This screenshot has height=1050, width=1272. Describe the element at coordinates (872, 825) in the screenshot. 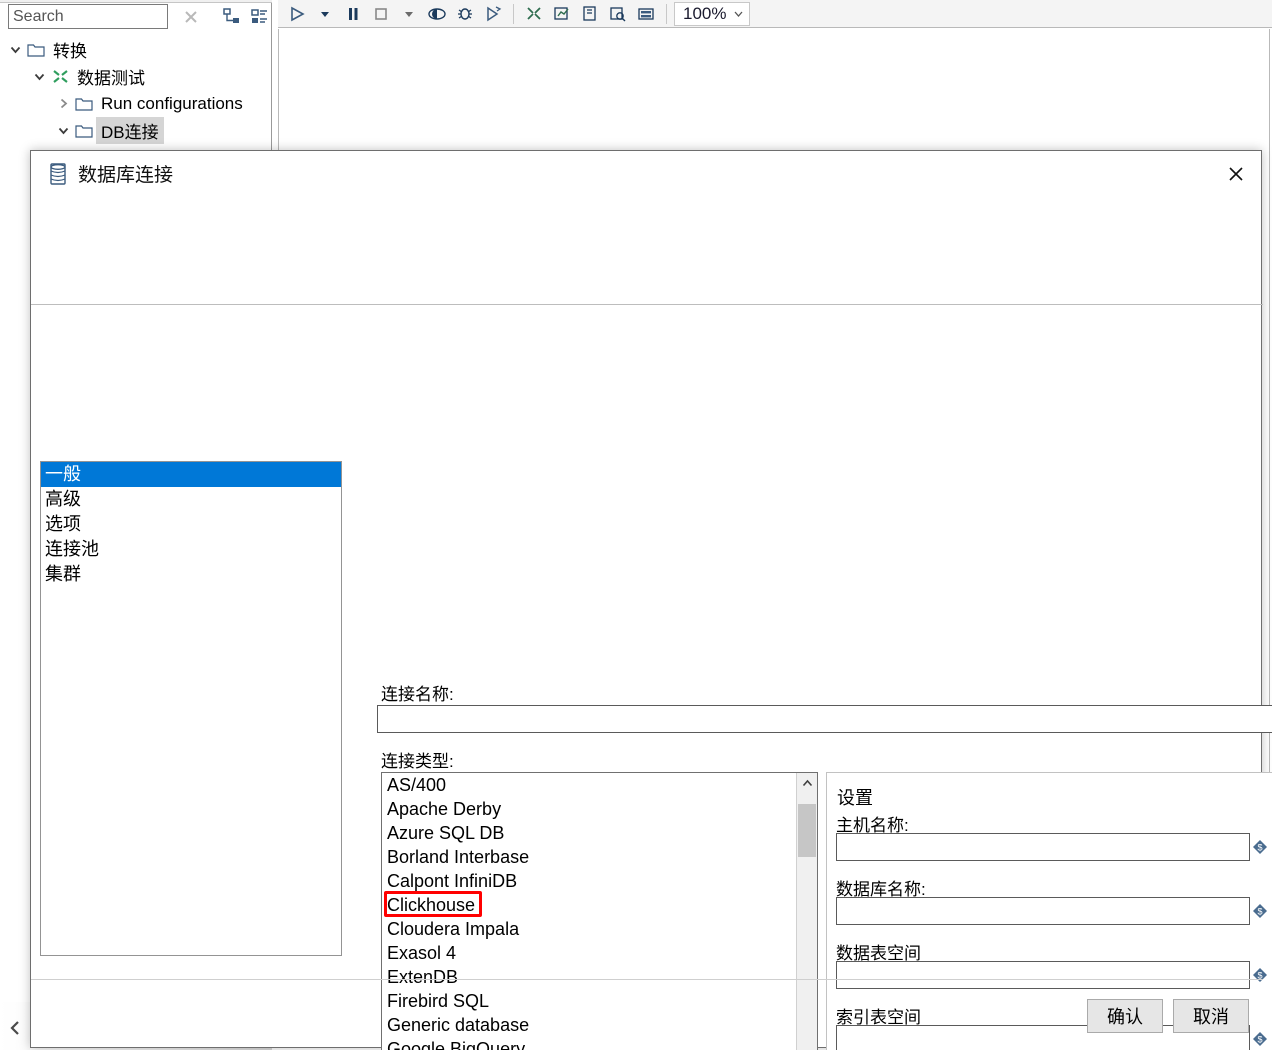

I see `field-label: 主机名称:` at that location.